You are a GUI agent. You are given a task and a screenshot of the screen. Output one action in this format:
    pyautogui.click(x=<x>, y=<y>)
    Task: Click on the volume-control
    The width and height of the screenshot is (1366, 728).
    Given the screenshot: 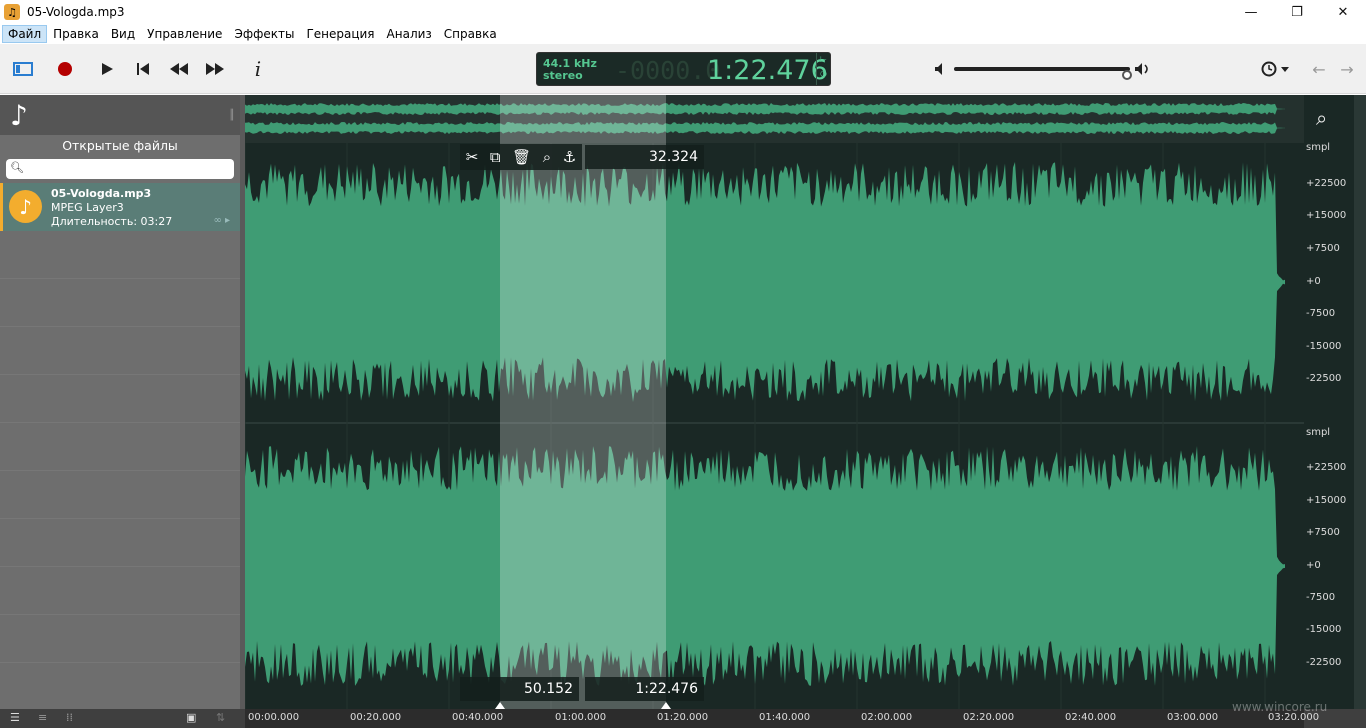 What is the action you would take?
    pyautogui.click(x=1043, y=70)
    